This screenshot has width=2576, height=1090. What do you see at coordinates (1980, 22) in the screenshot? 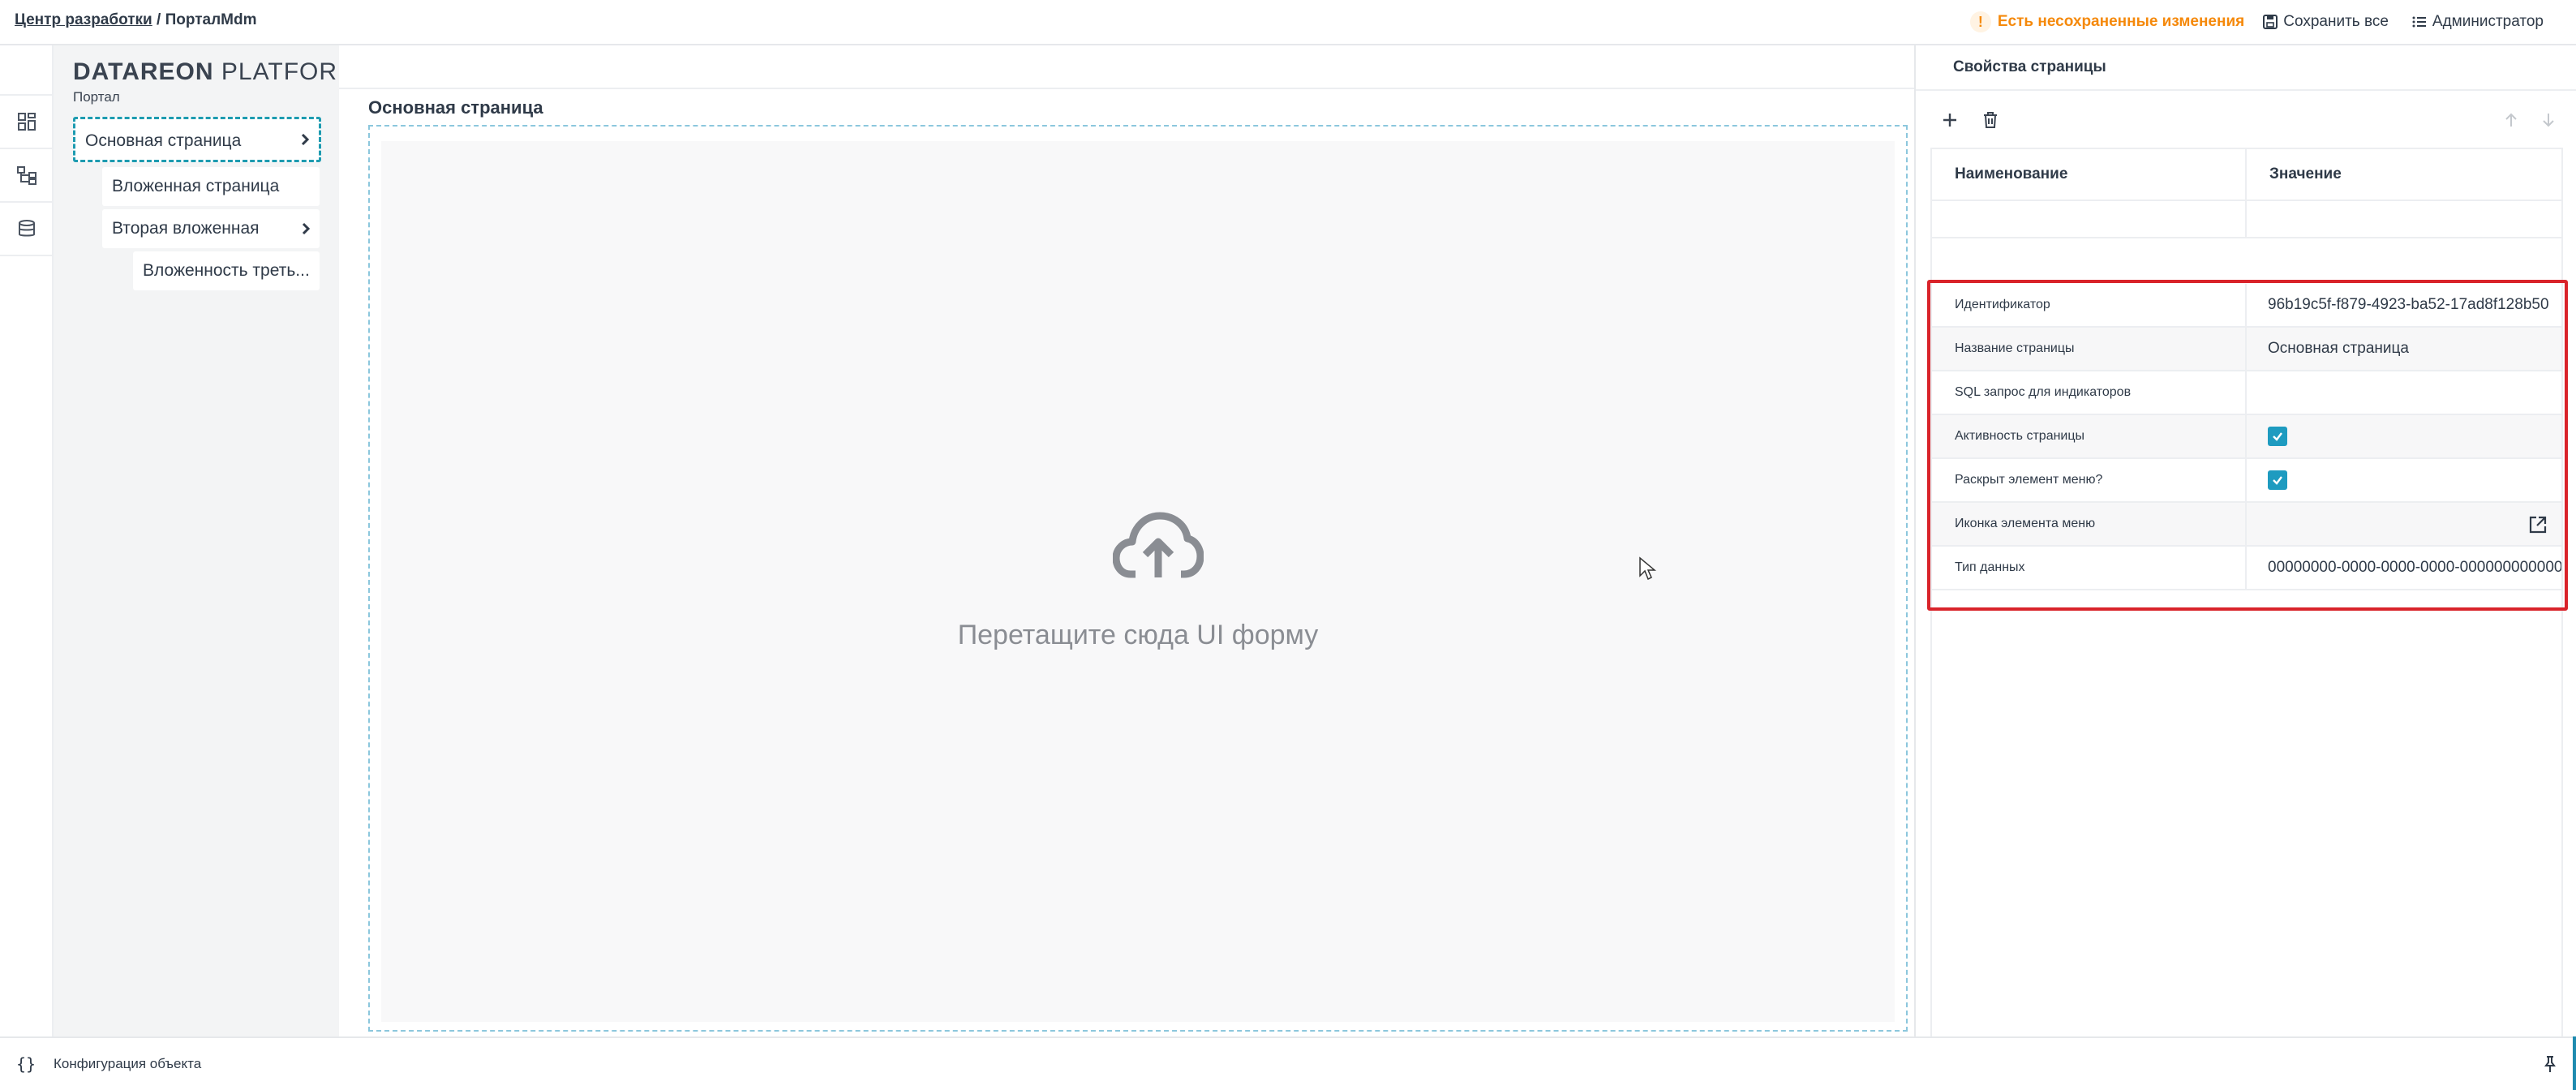
I see `warning-icon: !` at bounding box center [1980, 22].